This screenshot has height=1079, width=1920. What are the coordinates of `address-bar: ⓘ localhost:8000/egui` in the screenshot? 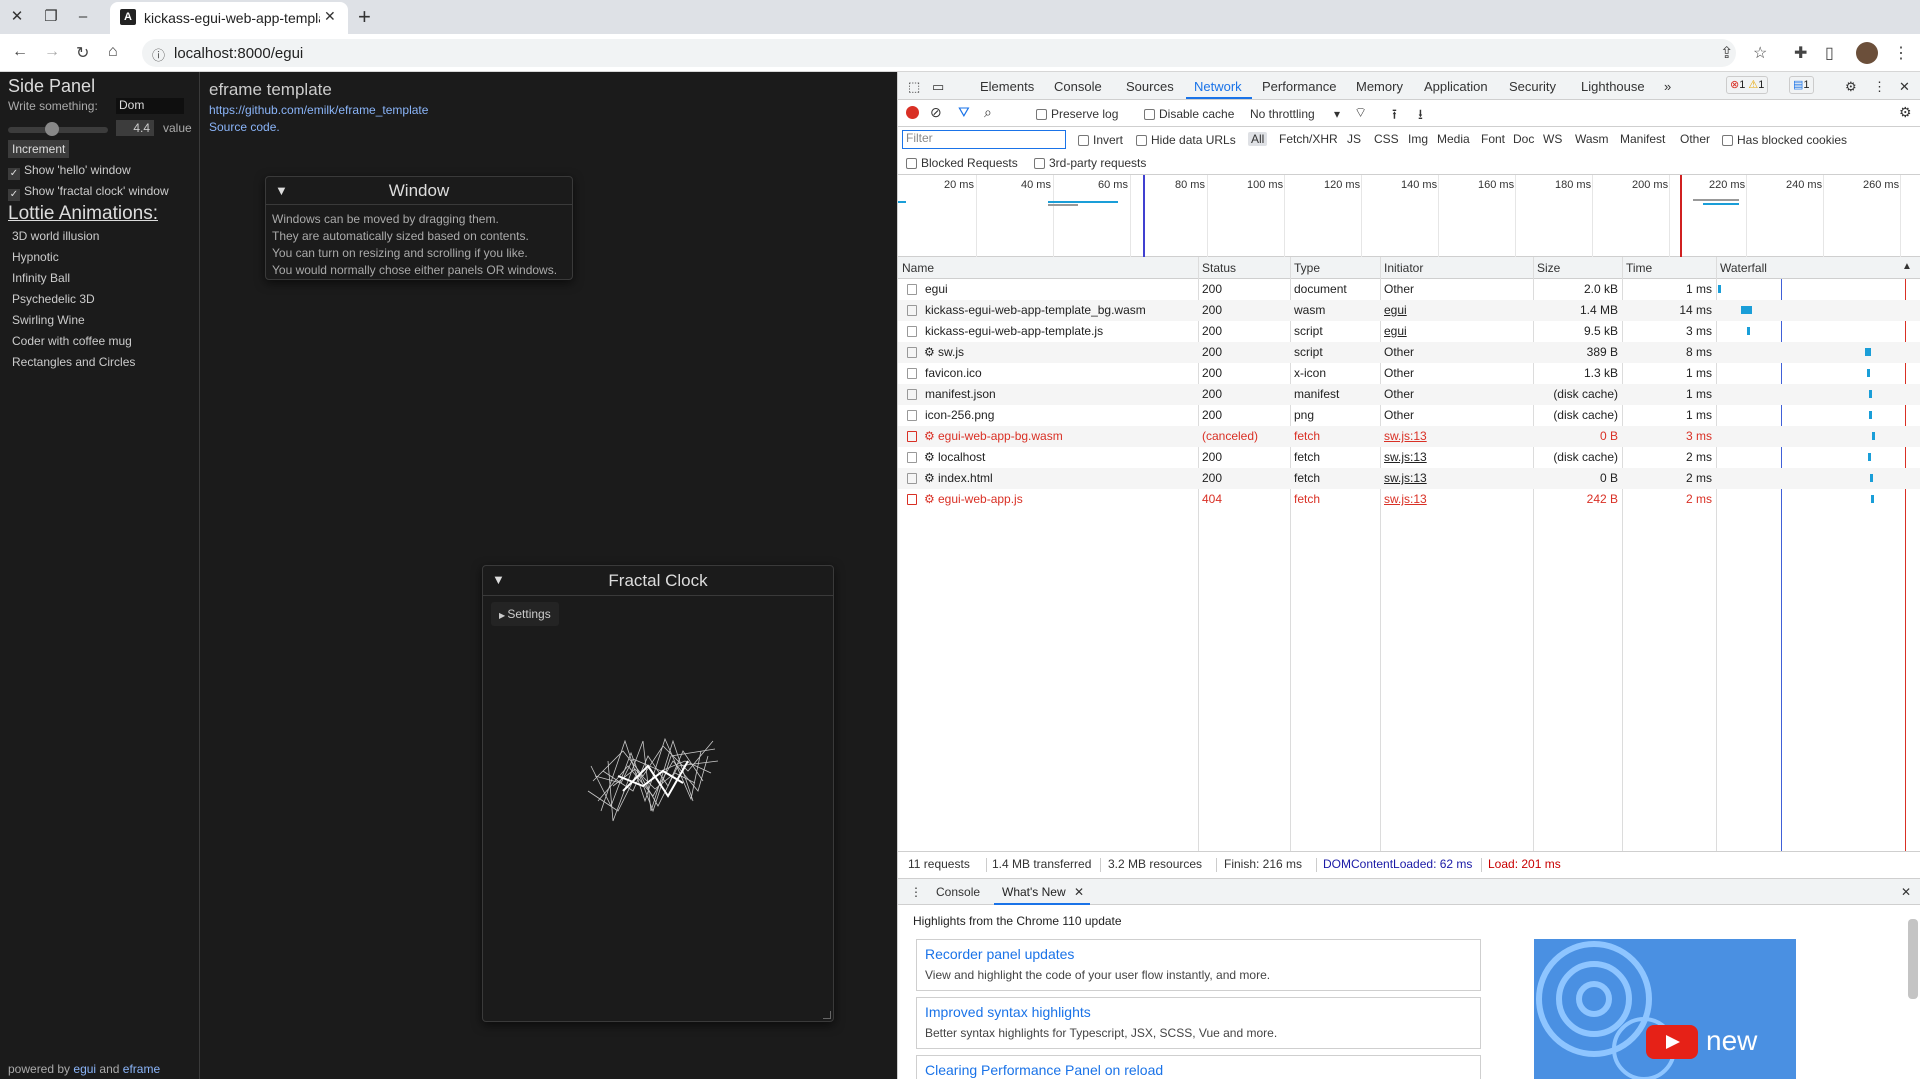 It's located at (939, 53).